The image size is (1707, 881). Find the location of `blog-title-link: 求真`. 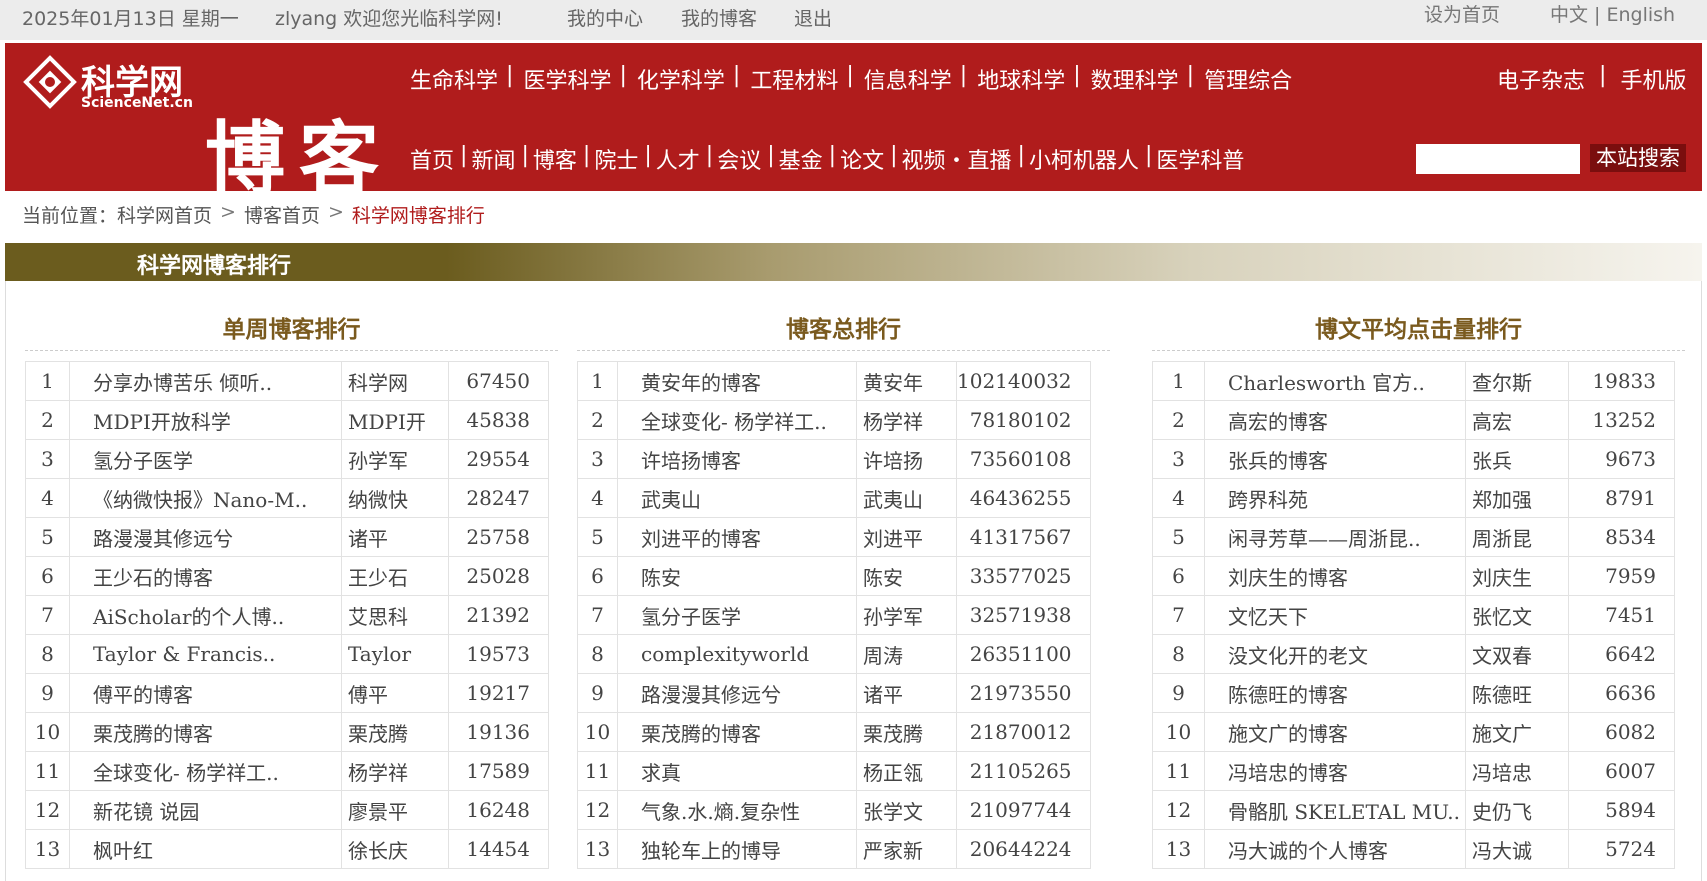

blog-title-link: 求真 is located at coordinates (737, 771).